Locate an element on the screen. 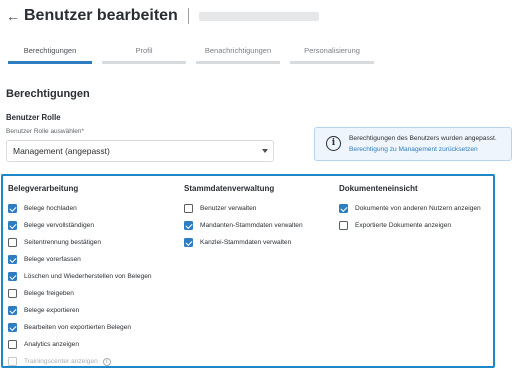 This screenshot has height=373, width=521. role-select-label: Benutzer Rolle auswählen* is located at coordinates (45, 131).